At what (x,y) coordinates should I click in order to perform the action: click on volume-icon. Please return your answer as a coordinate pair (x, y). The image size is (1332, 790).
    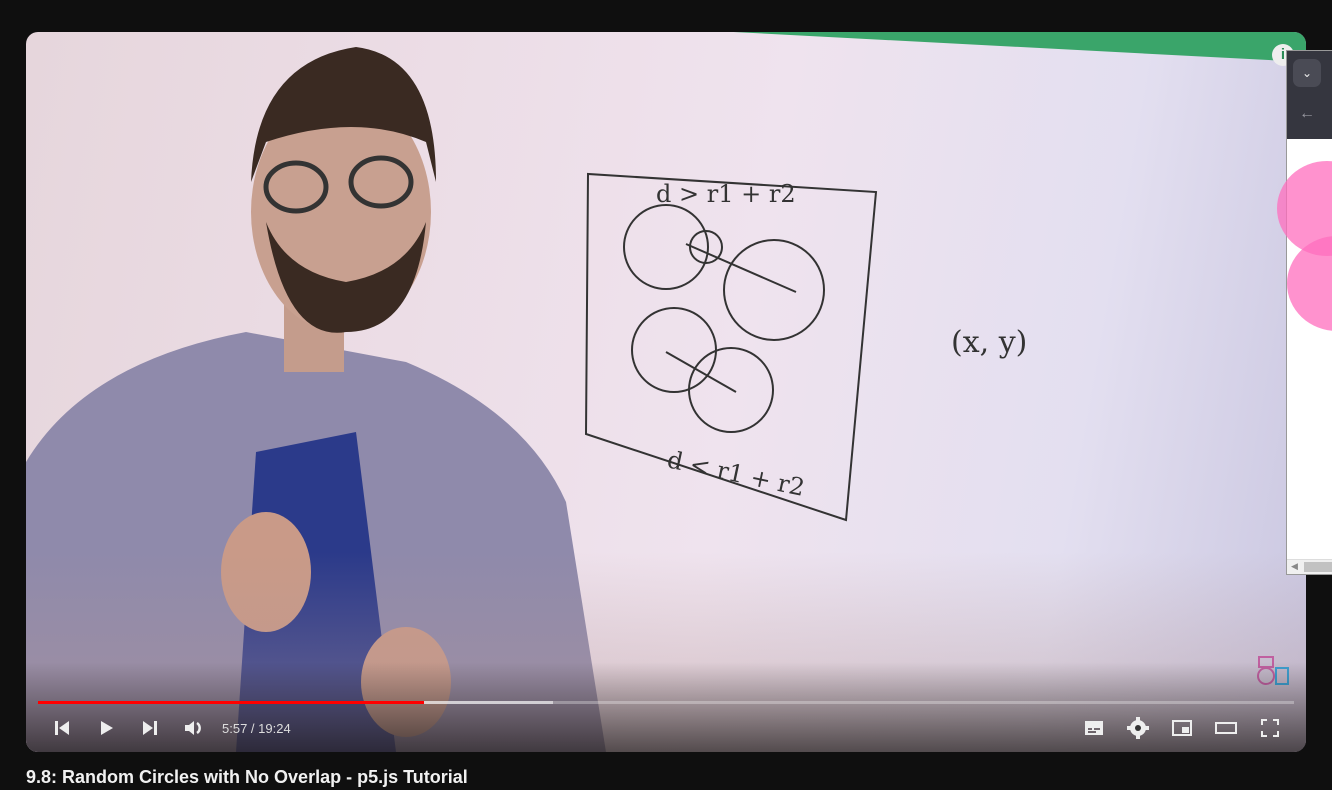
    Looking at the image, I should click on (193, 728).